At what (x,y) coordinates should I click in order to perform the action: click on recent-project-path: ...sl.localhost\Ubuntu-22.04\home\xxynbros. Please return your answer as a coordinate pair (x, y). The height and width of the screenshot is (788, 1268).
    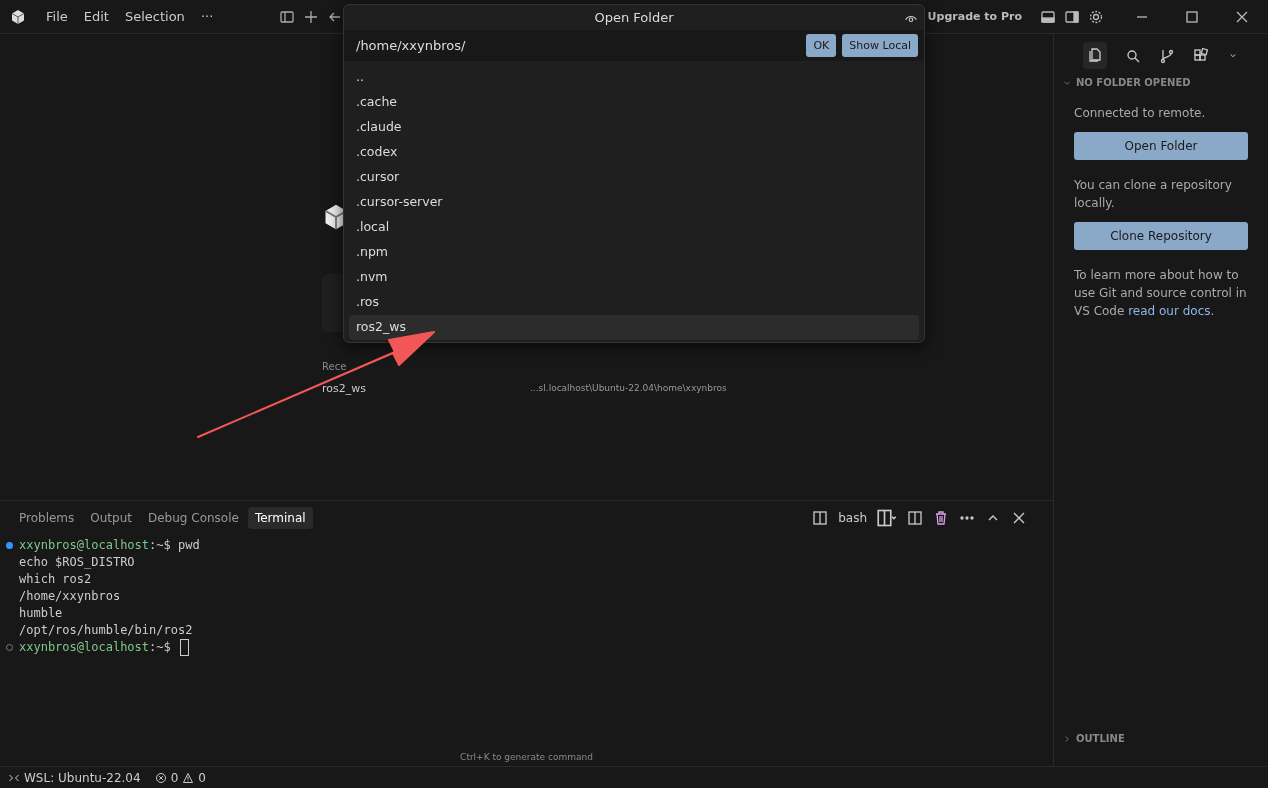
    Looking at the image, I should click on (628, 388).